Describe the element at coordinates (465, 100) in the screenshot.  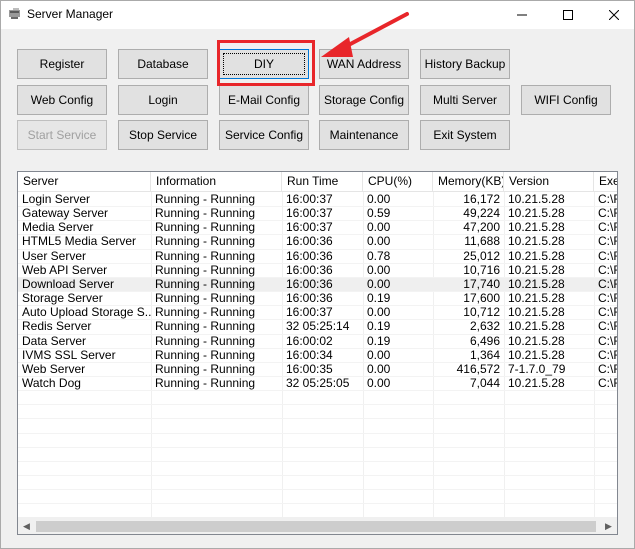
I see `multi-server-button: Multi Server` at that location.